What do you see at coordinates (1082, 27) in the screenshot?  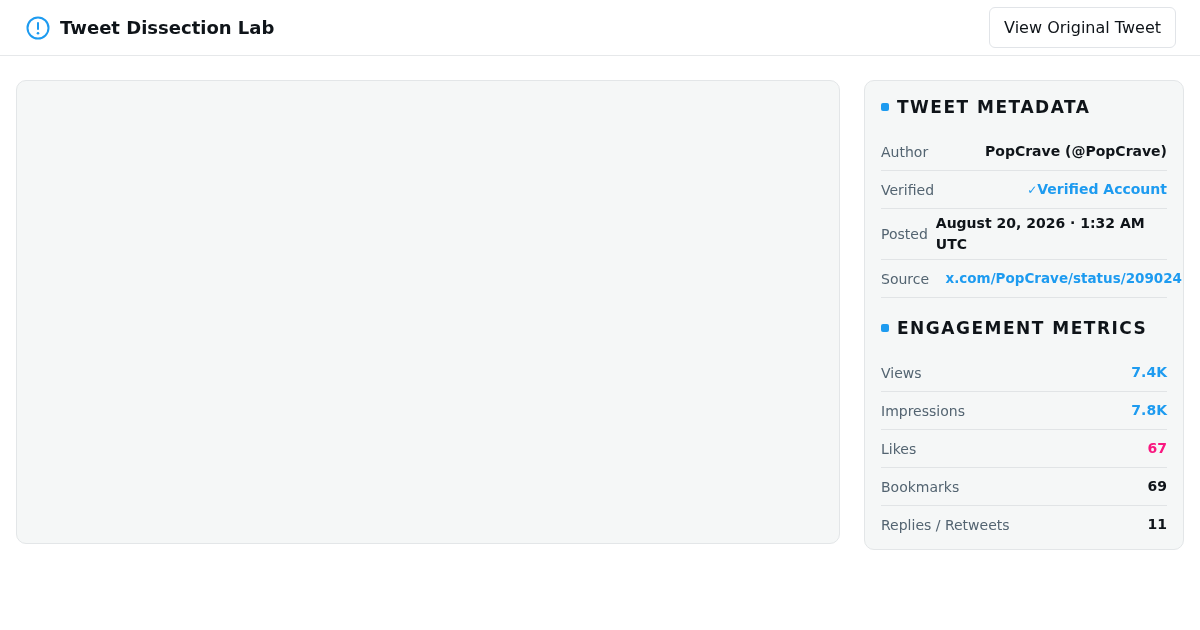 I see `view-original-button: View Original Tweet` at bounding box center [1082, 27].